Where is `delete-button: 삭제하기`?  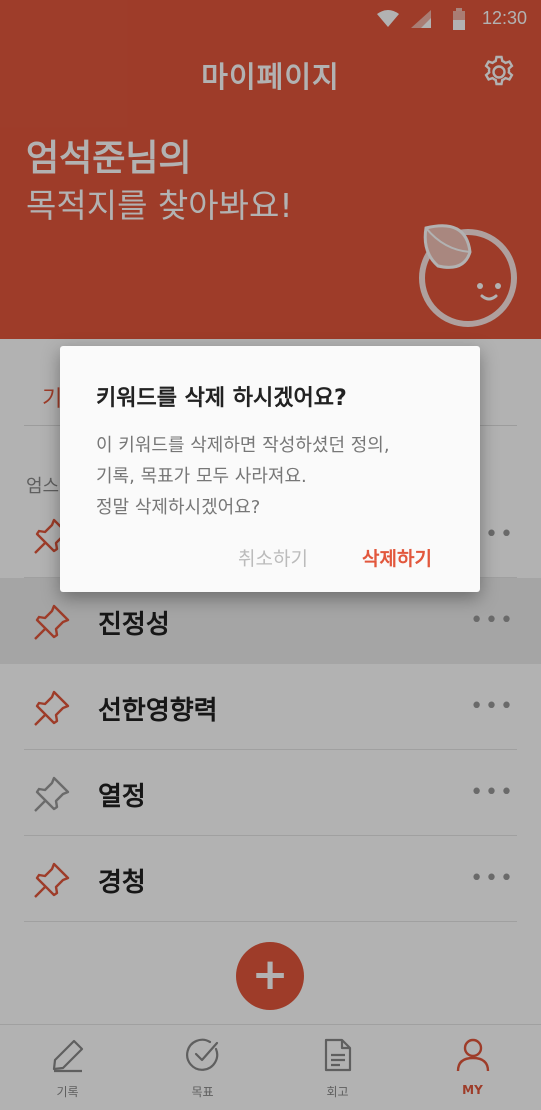 delete-button: 삭제하기 is located at coordinates (397, 557).